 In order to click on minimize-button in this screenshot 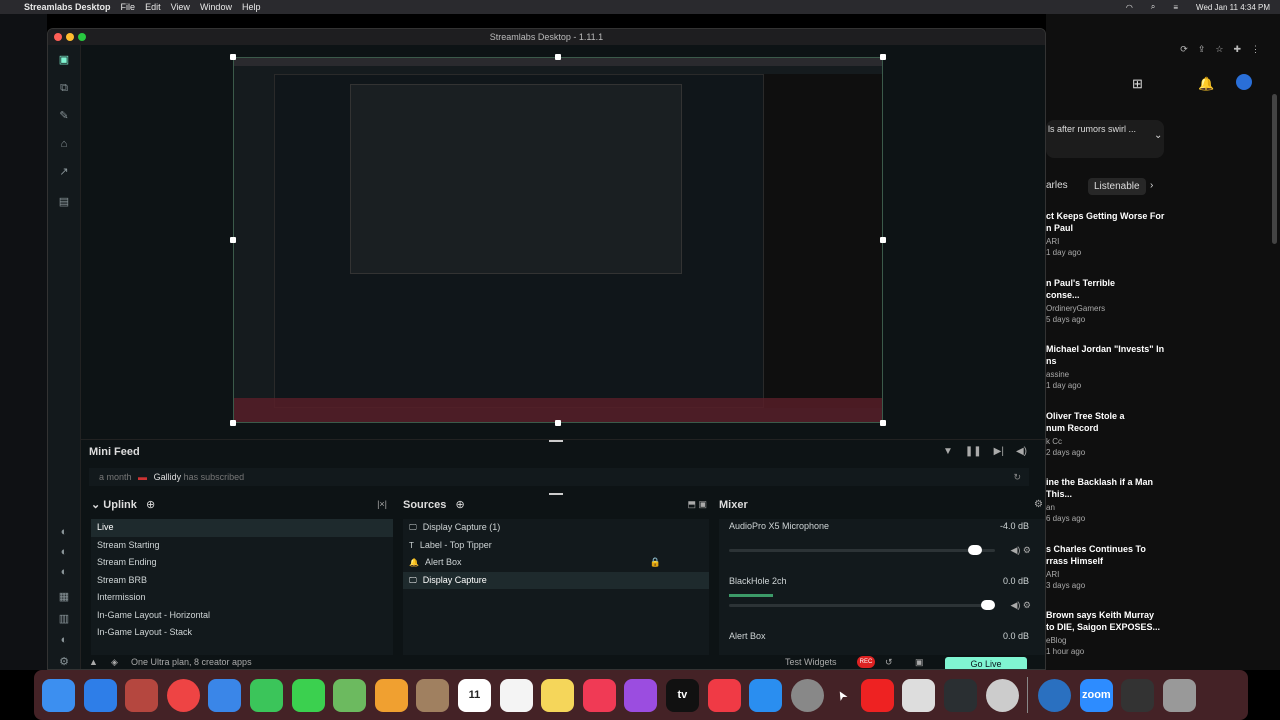, I will do `click(70, 37)`.